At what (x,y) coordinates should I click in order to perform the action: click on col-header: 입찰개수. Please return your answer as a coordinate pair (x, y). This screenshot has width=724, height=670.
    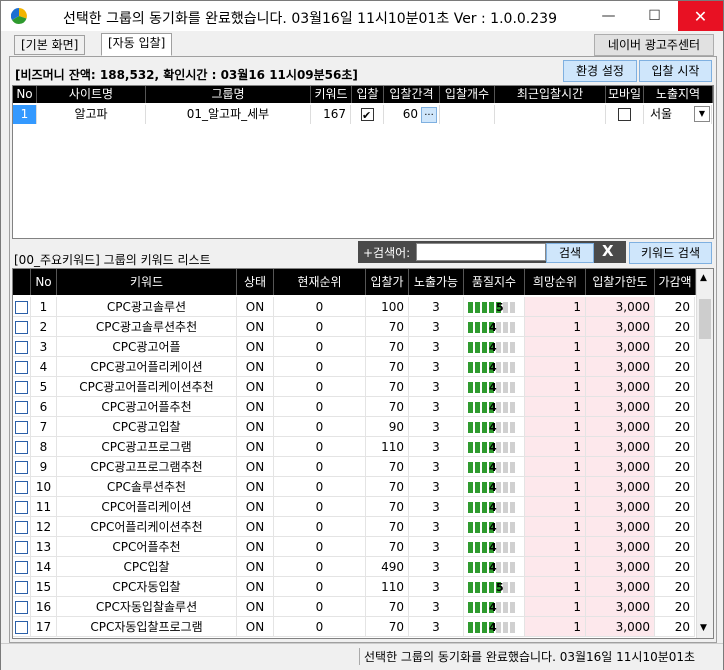
    Looking at the image, I should click on (467, 94).